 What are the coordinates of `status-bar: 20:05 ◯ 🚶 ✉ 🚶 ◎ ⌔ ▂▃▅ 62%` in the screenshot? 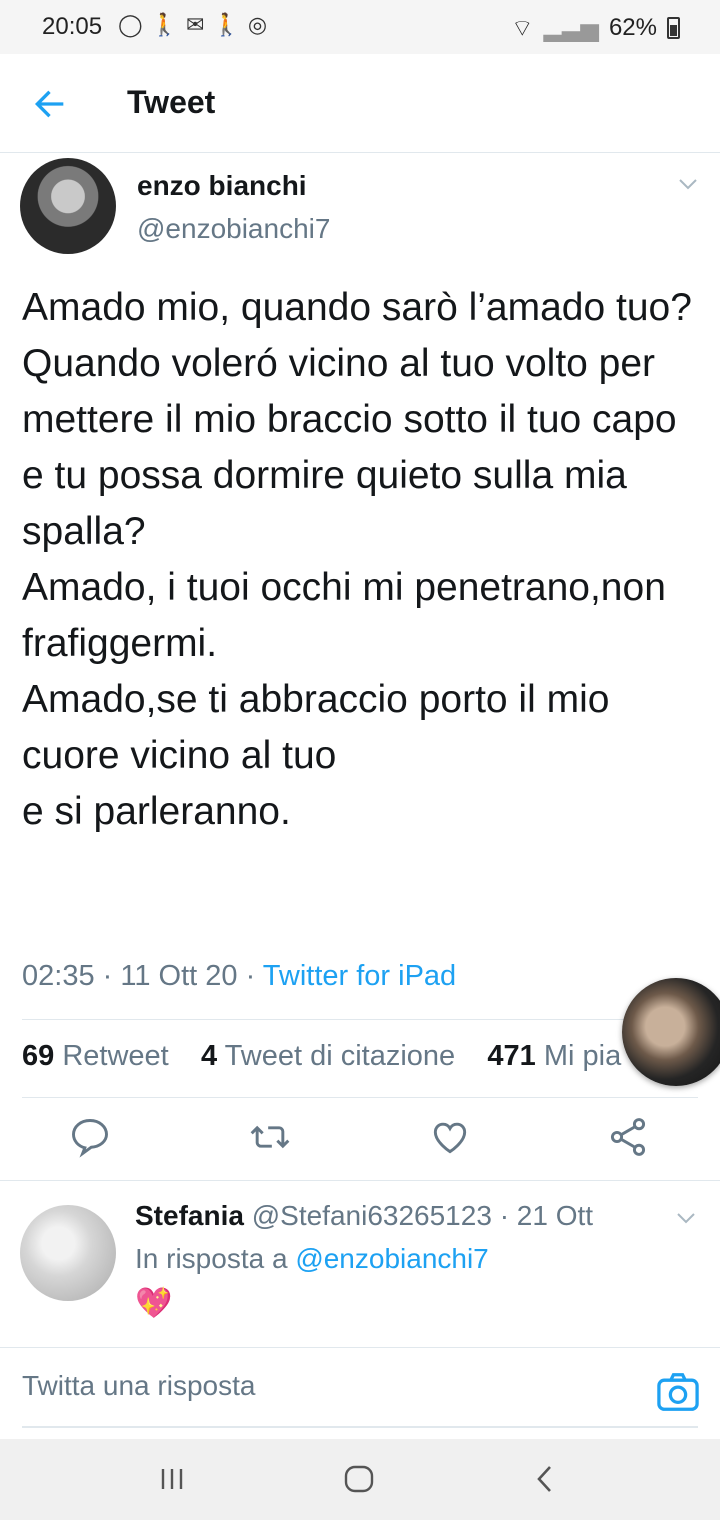 It's located at (360, 27).